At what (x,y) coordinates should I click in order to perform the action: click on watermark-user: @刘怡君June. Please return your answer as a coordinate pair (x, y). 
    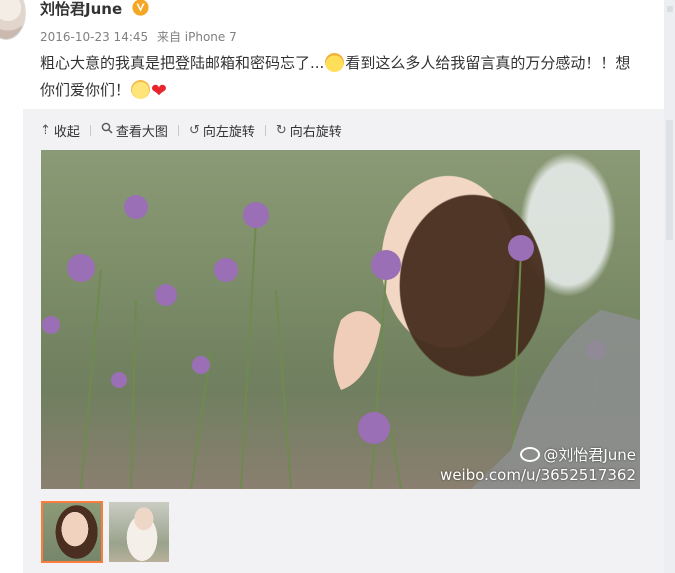
    Looking at the image, I should click on (589, 455).